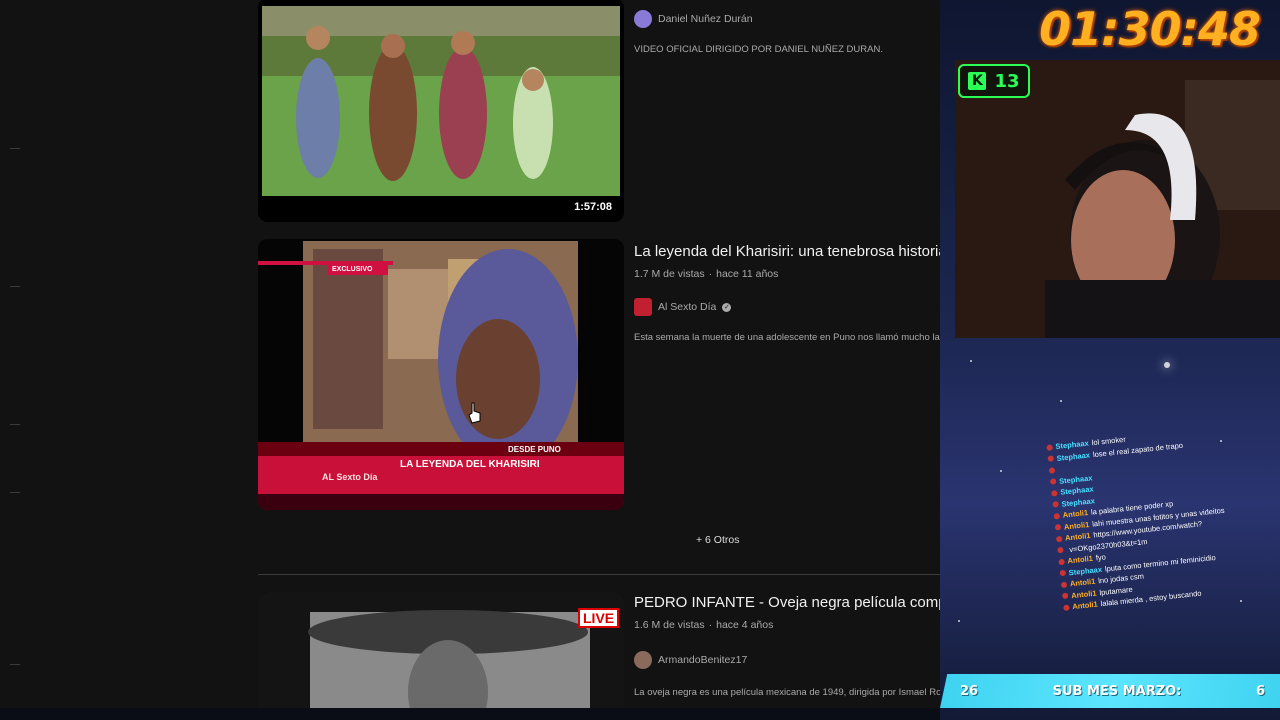 The image size is (1280, 720). Describe the element at coordinates (727, 307) in the screenshot. I see `verified-icon: ✓` at that location.